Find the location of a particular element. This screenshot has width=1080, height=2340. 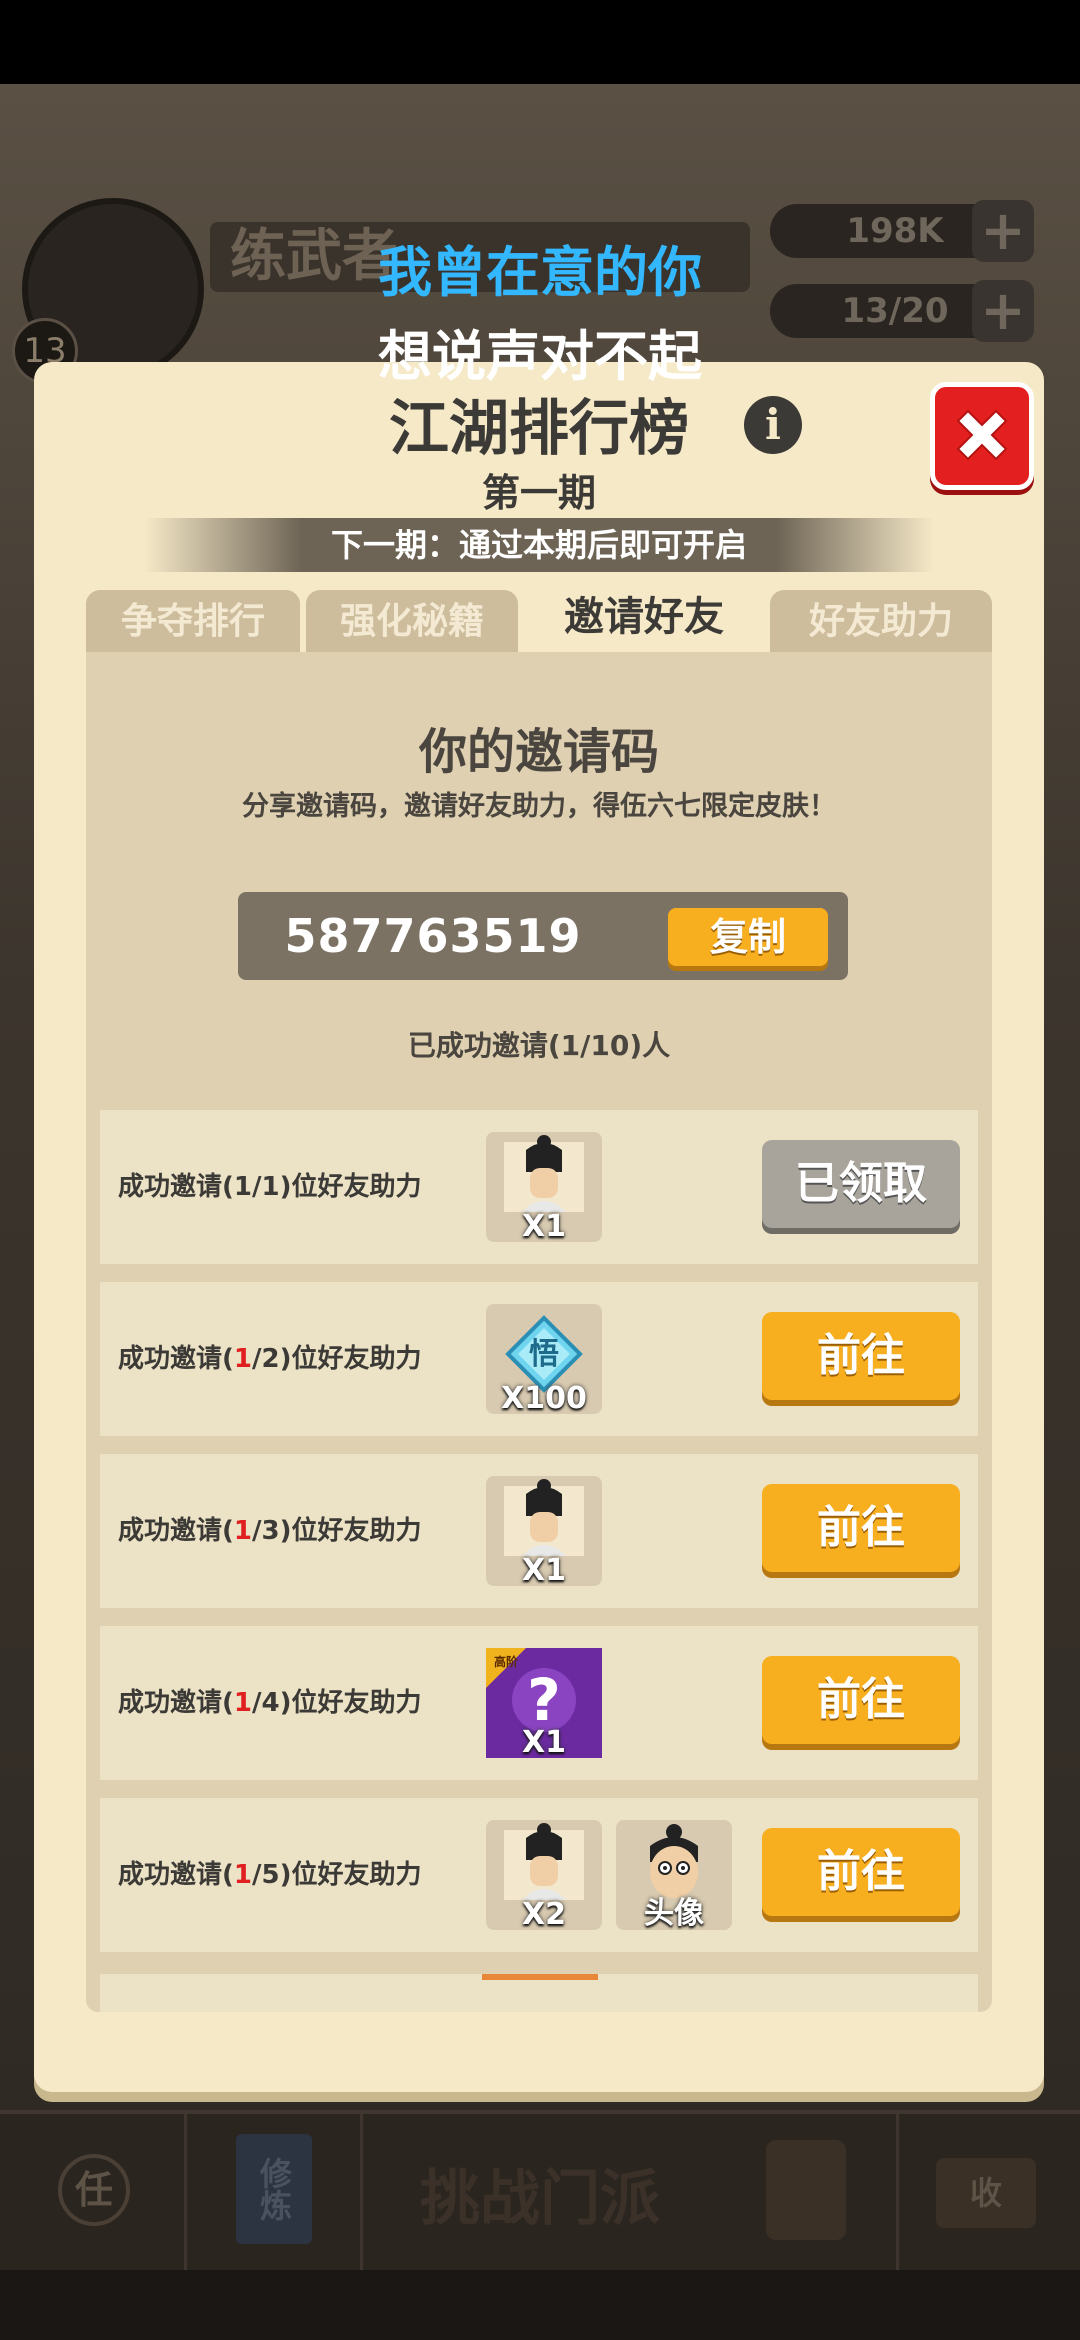

svg-text: 高阶 is located at coordinates (506, 1661).